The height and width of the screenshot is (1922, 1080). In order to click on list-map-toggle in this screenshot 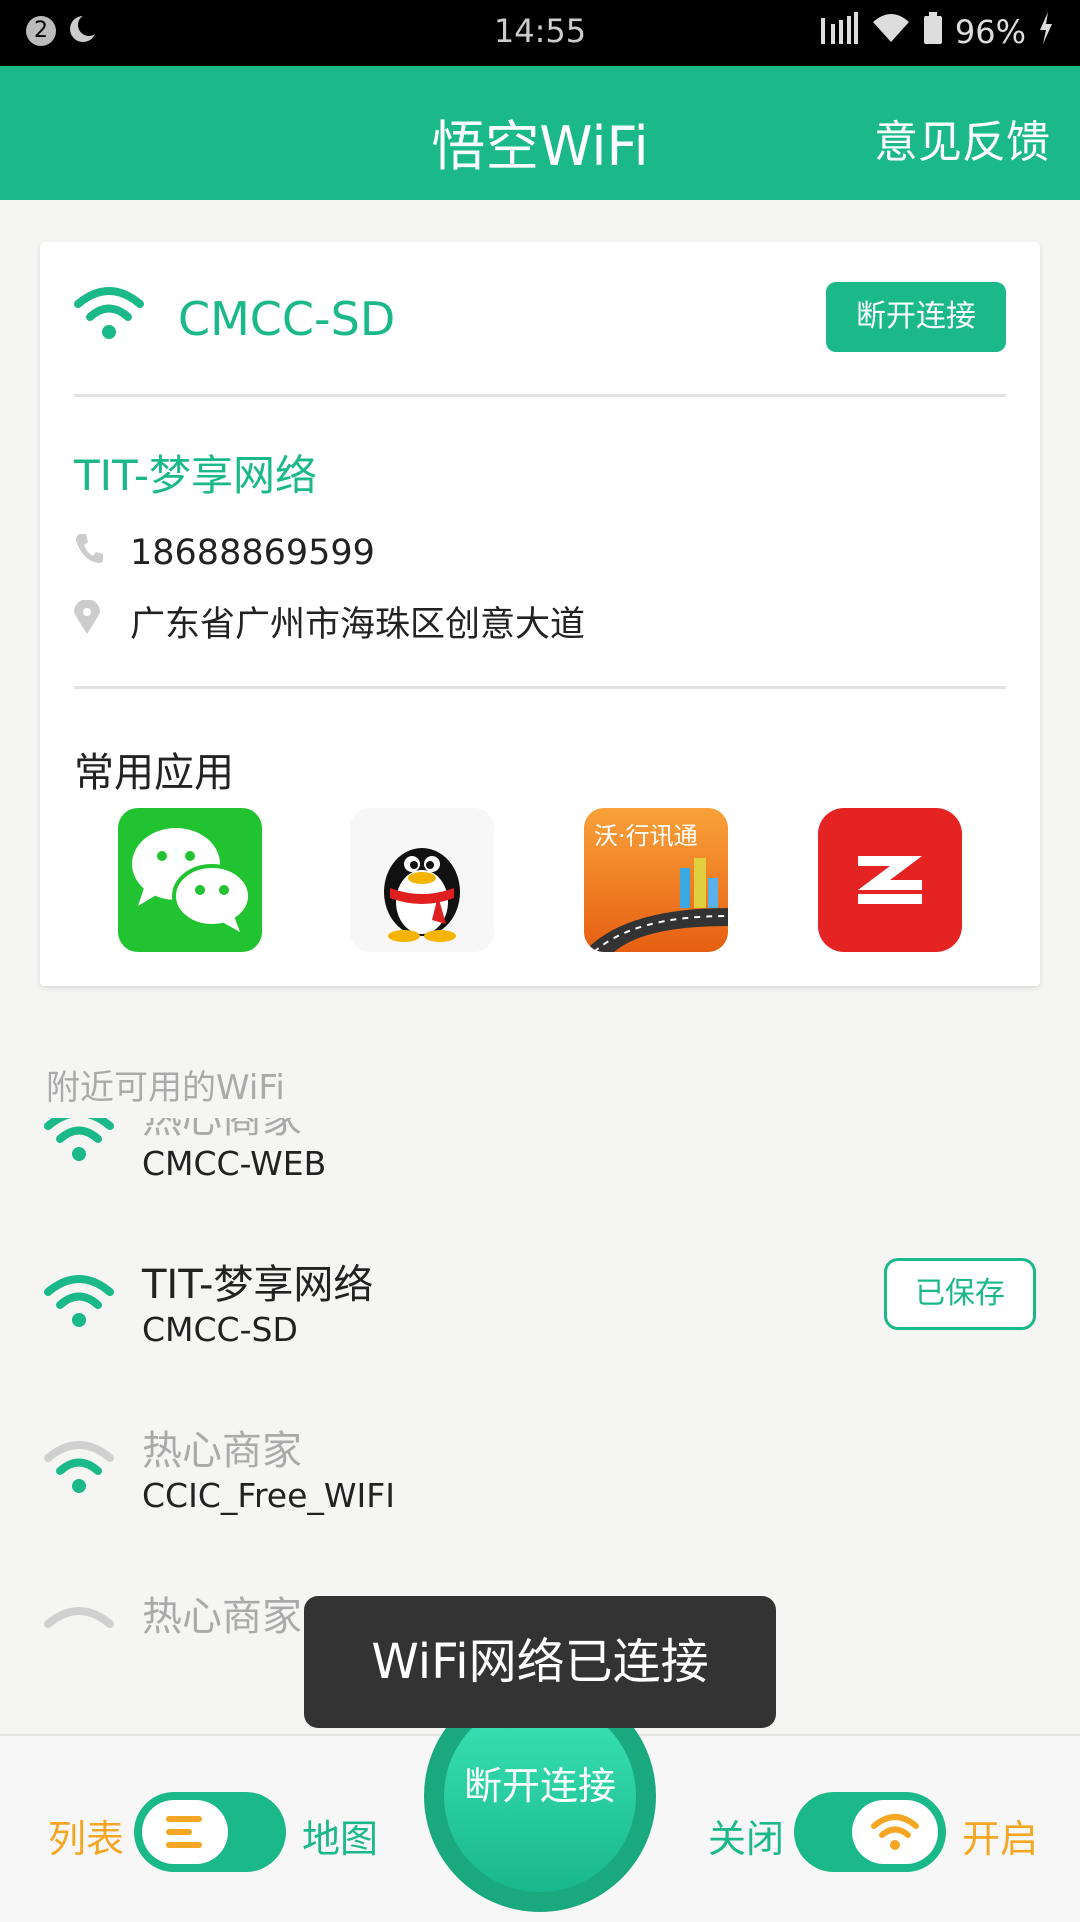, I will do `click(210, 1832)`.